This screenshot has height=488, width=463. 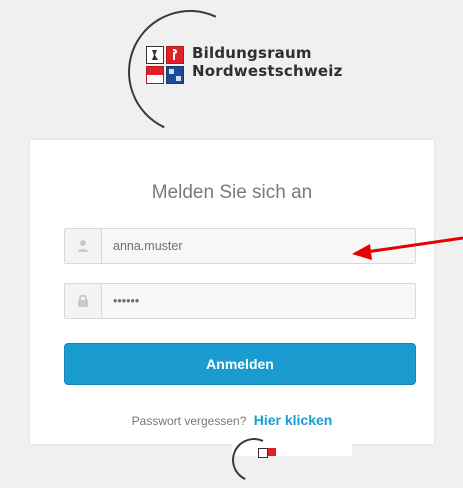 I want to click on password-input: ••••••, so click(x=126, y=301).